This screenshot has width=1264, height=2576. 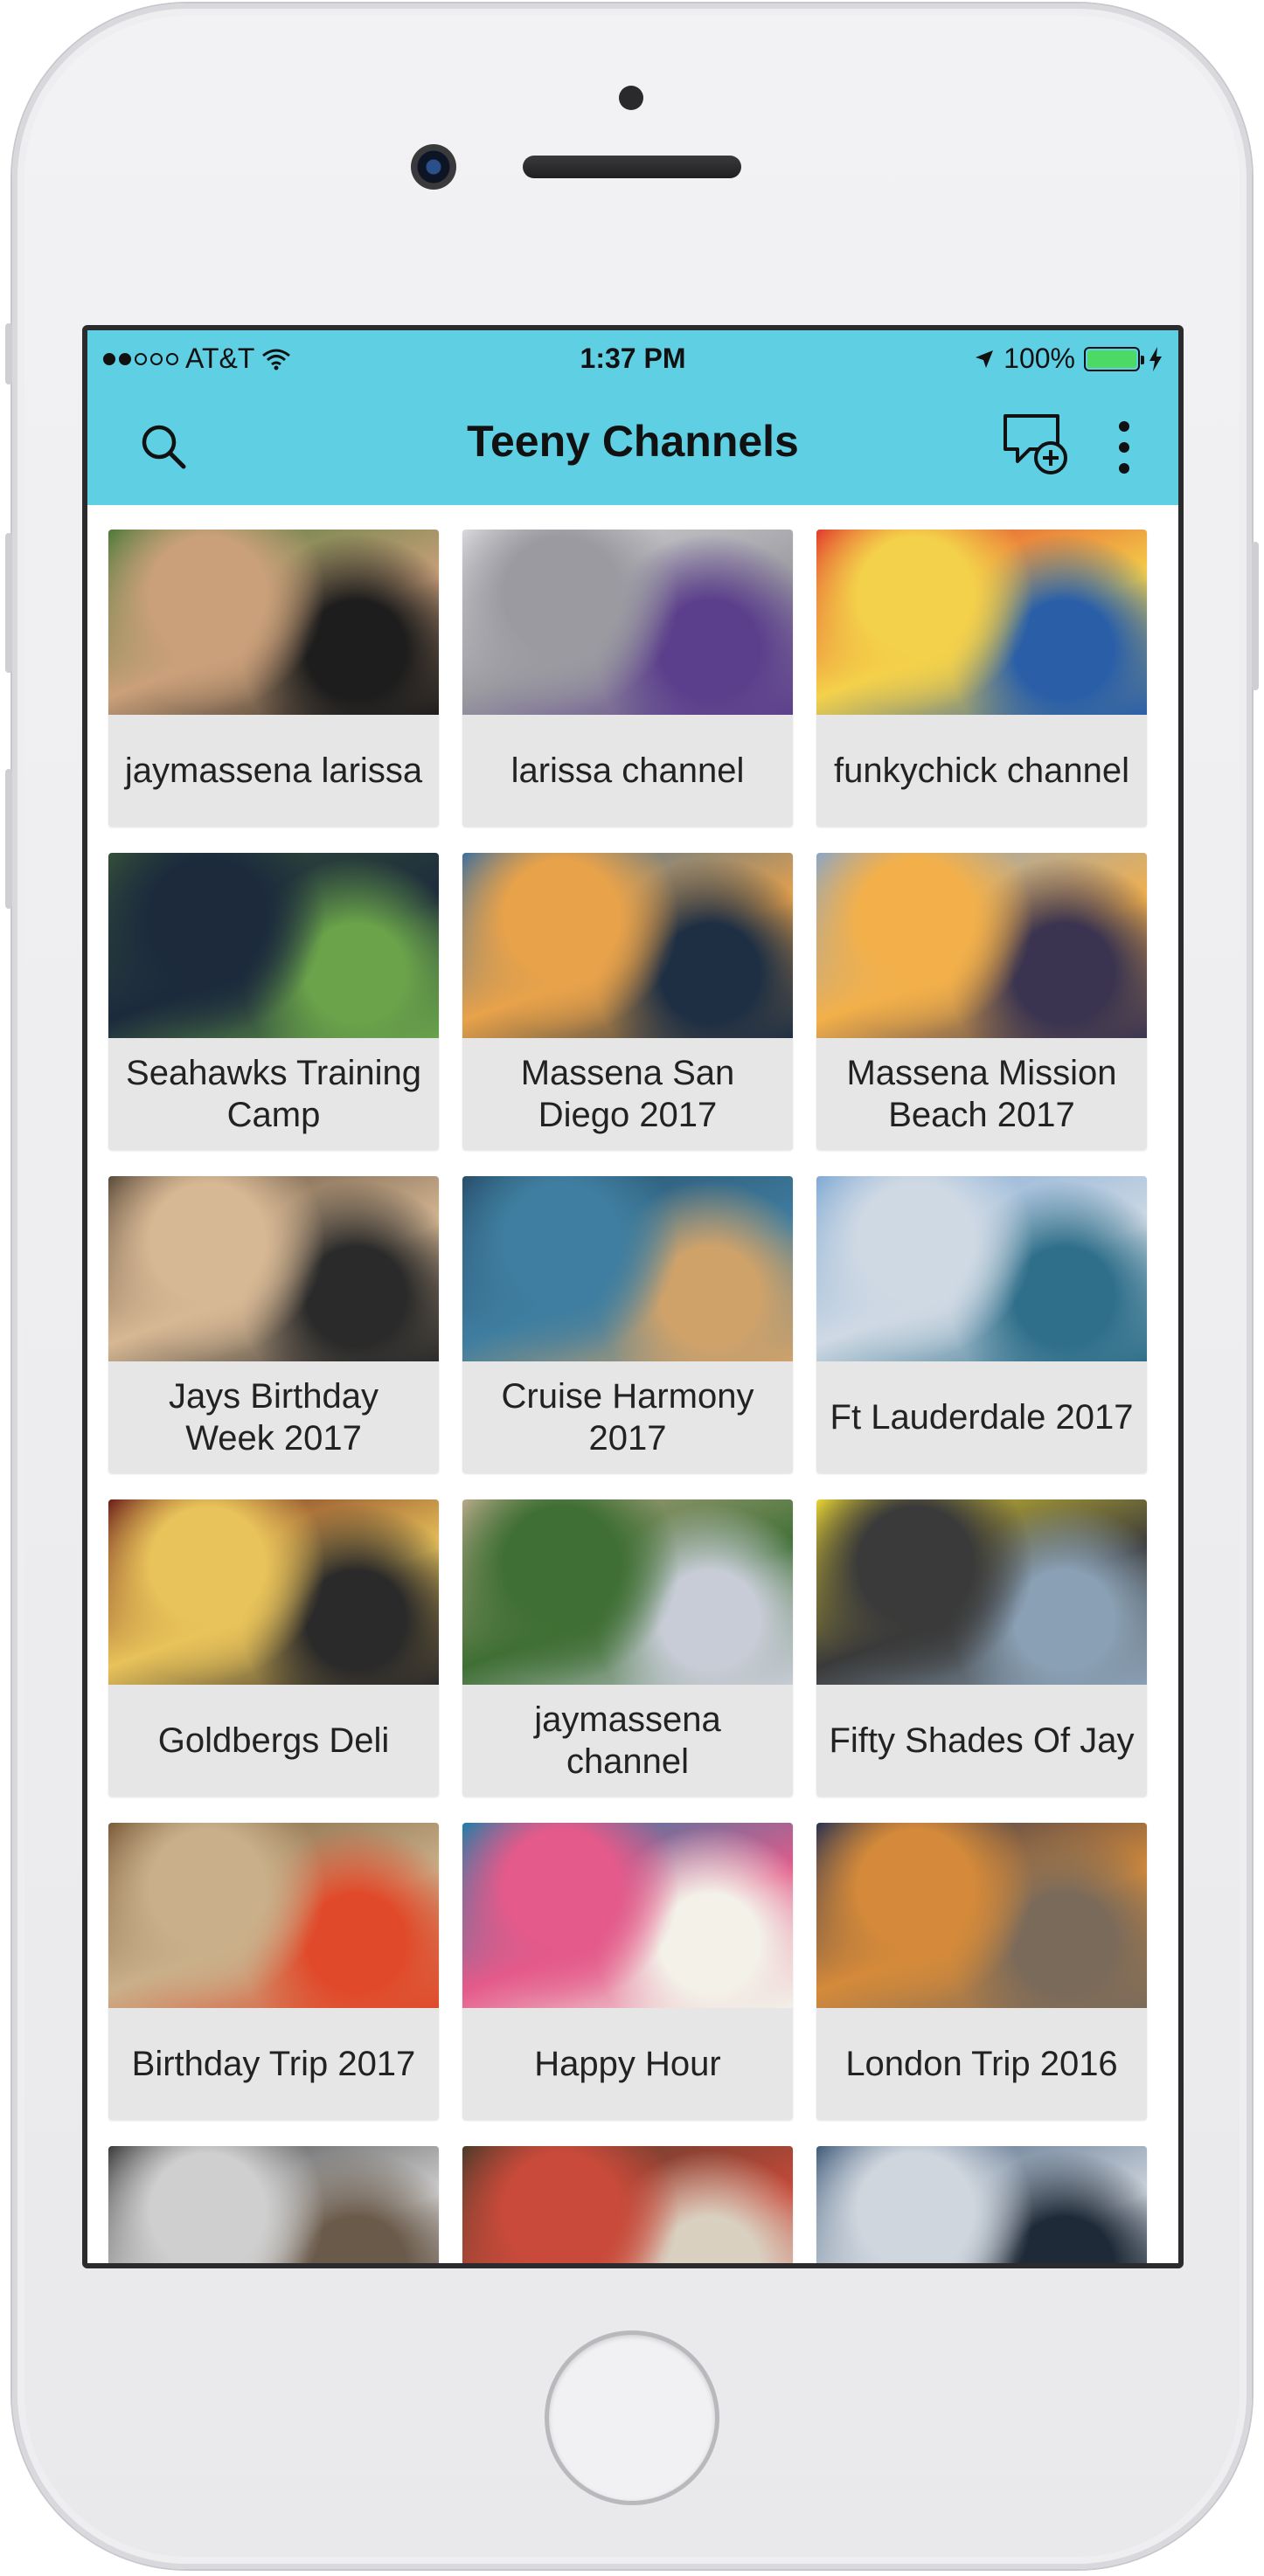 What do you see at coordinates (627, 2064) in the screenshot?
I see `channel-label: Happy Hour` at bounding box center [627, 2064].